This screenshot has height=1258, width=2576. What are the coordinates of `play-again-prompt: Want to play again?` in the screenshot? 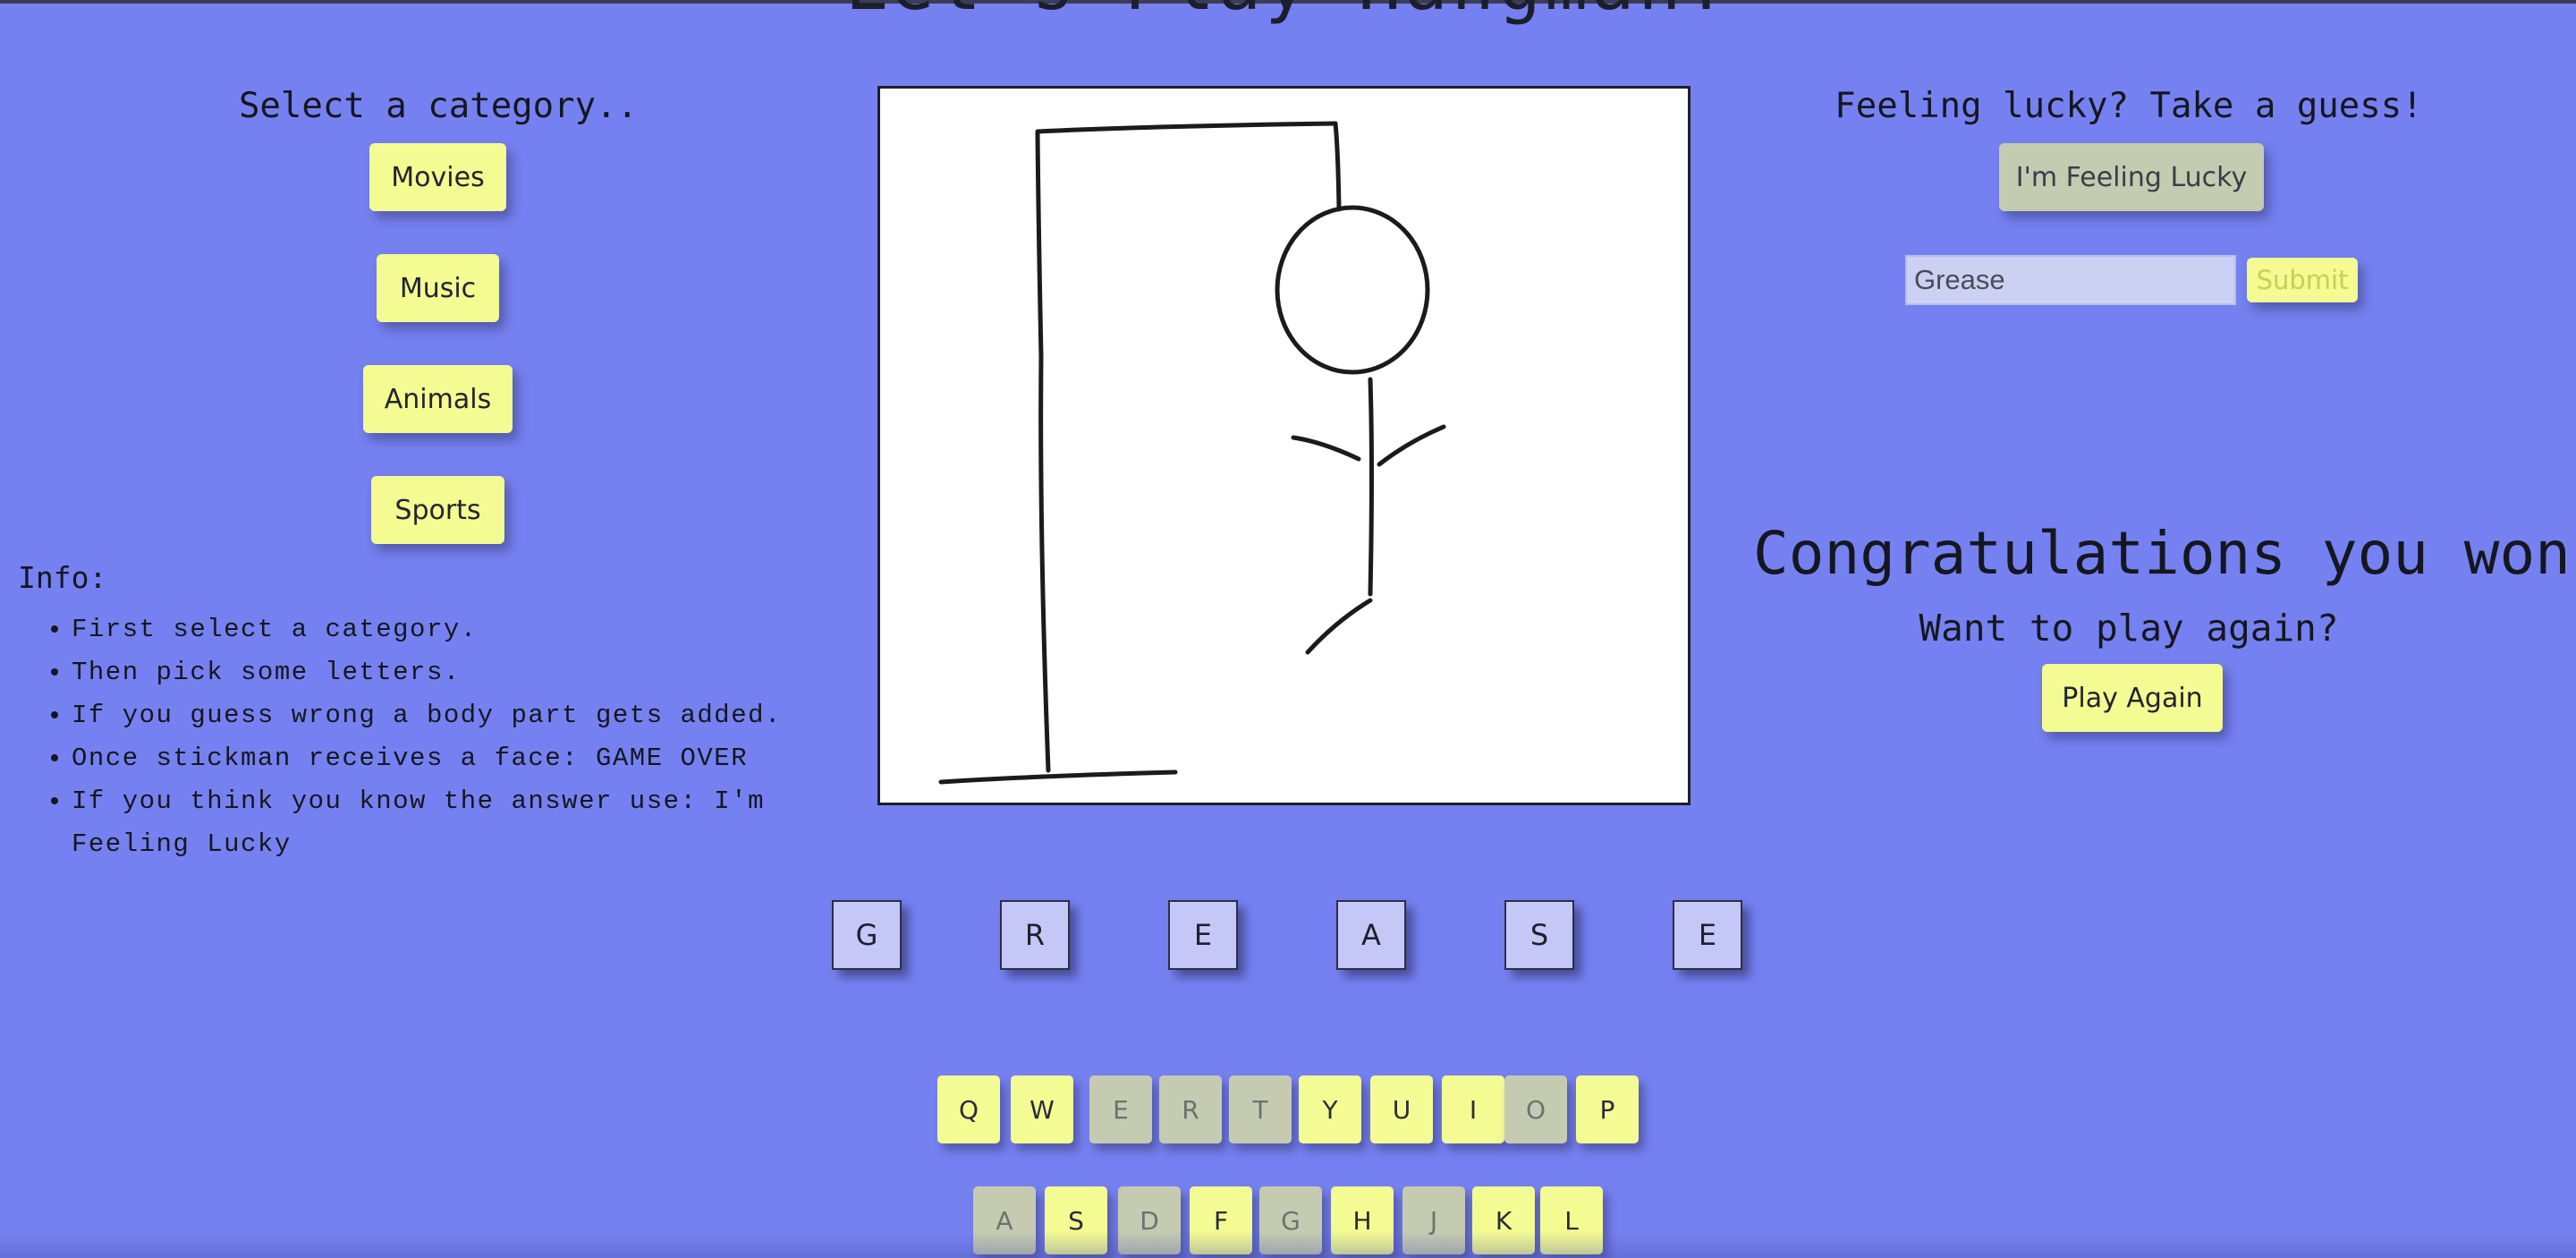 It's located at (2129, 628).